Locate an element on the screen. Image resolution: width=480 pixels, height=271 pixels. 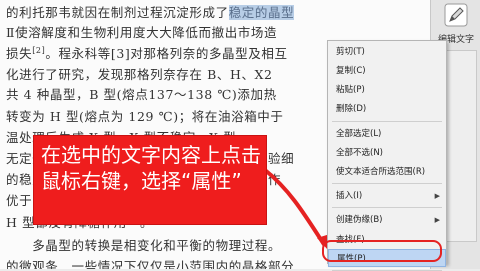
menu-item: 全部不选(N) is located at coordinates (387, 153).